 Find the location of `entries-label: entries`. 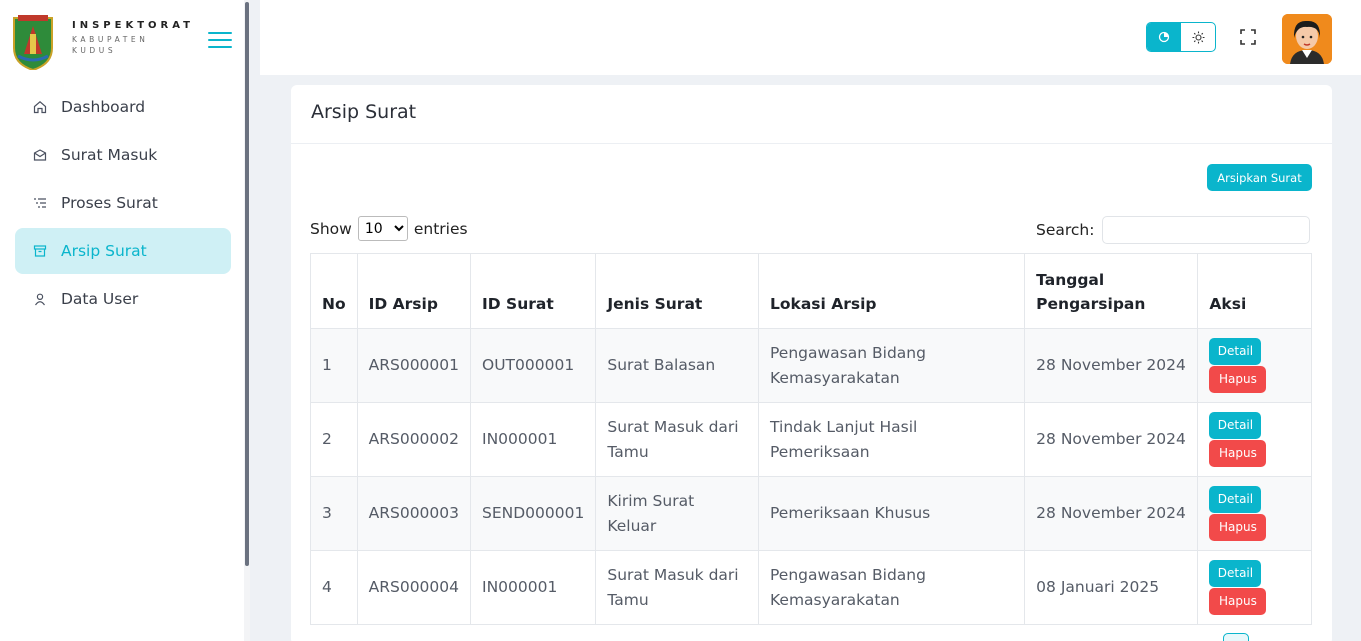

entries-label: entries is located at coordinates (440, 228).